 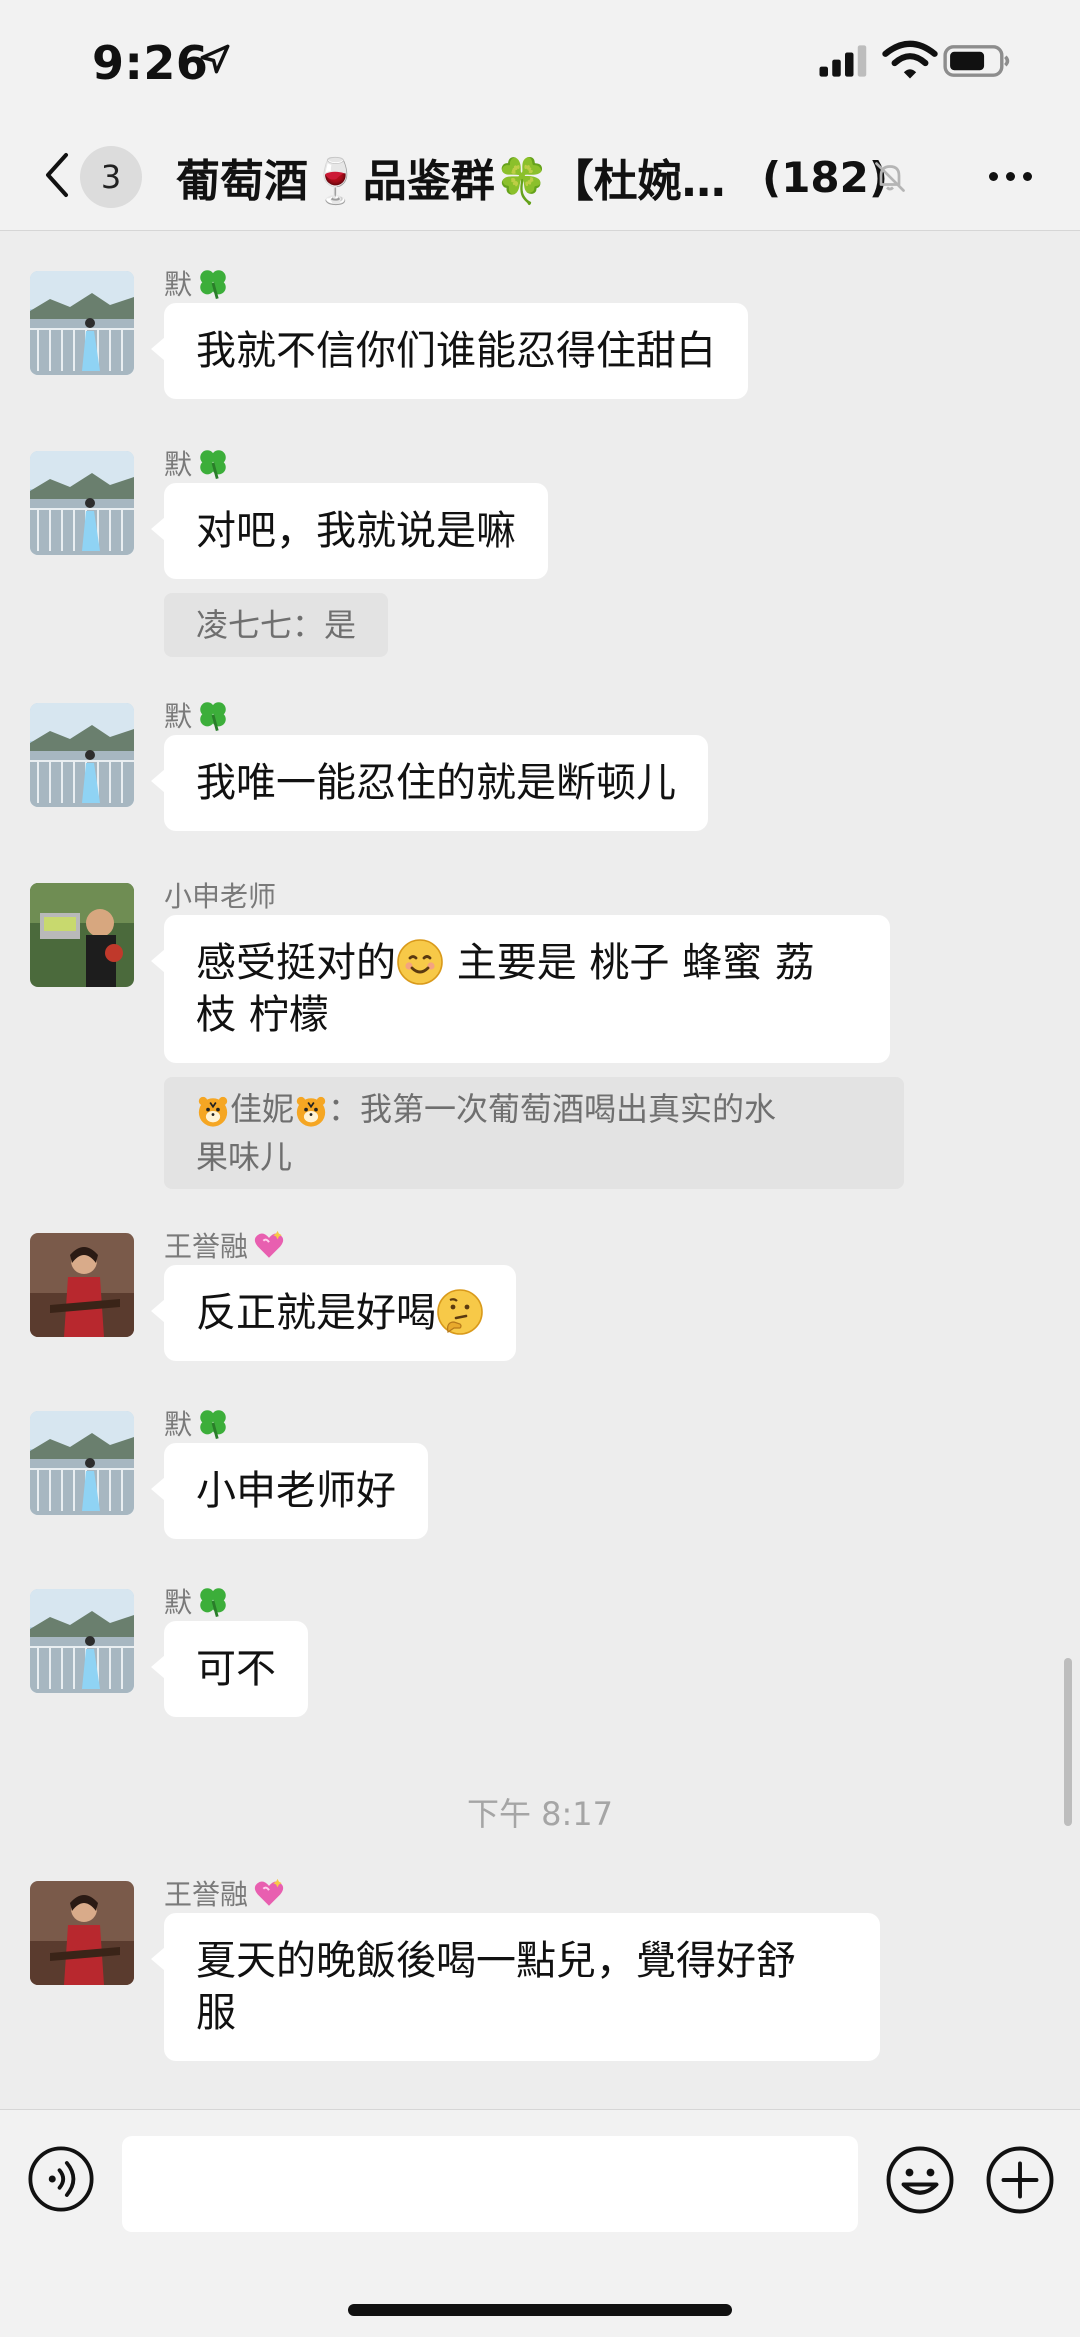 I want to click on quoted-text: ：我第一次葡萄酒喝出真实的水, so click(x=552, y=1109).